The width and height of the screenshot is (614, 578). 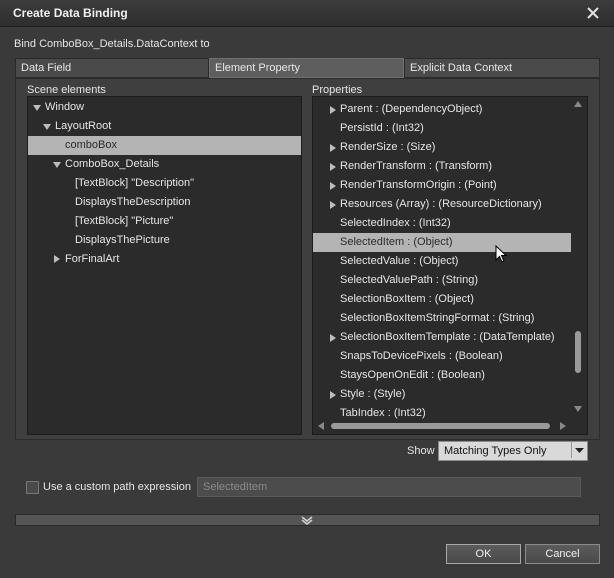 What do you see at coordinates (164, 107) in the screenshot?
I see `tree-item-window: Window` at bounding box center [164, 107].